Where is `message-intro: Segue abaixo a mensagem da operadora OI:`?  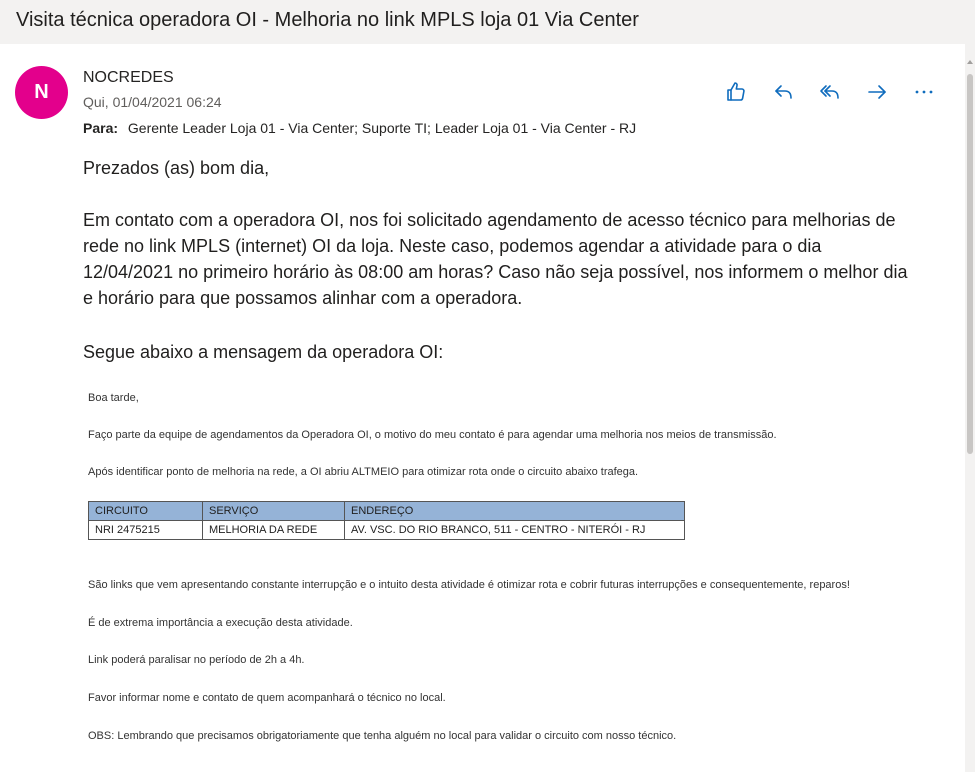 message-intro: Segue abaixo a mensagem da operadora OI: is located at coordinates (263, 352).